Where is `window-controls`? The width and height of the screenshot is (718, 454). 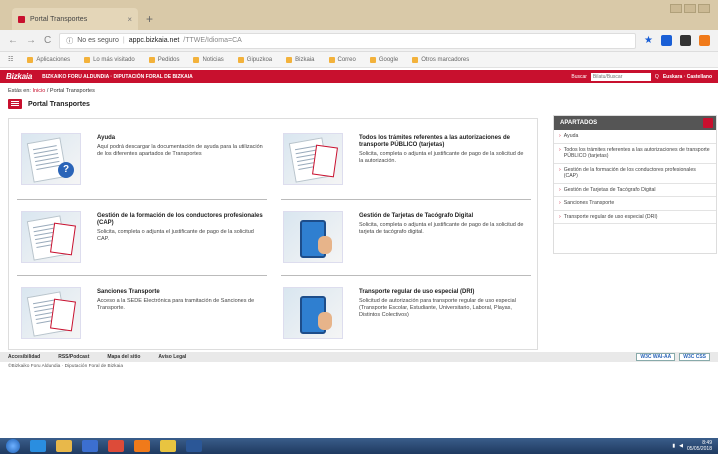
window-controls is located at coordinates (690, 8).